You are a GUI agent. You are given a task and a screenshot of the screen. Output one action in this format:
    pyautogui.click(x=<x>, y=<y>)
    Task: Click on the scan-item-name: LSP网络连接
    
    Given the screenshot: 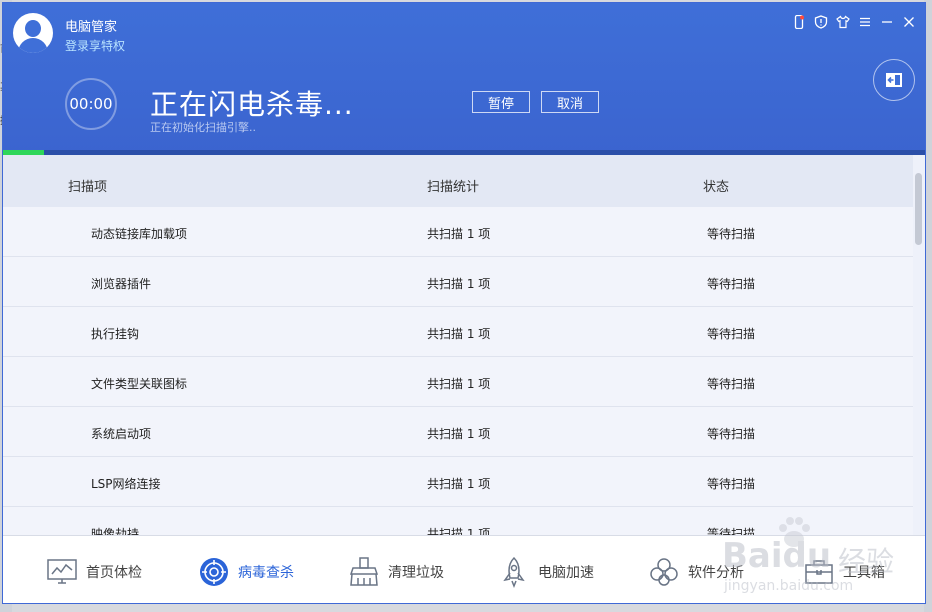 What is the action you would take?
    pyautogui.click(x=126, y=484)
    